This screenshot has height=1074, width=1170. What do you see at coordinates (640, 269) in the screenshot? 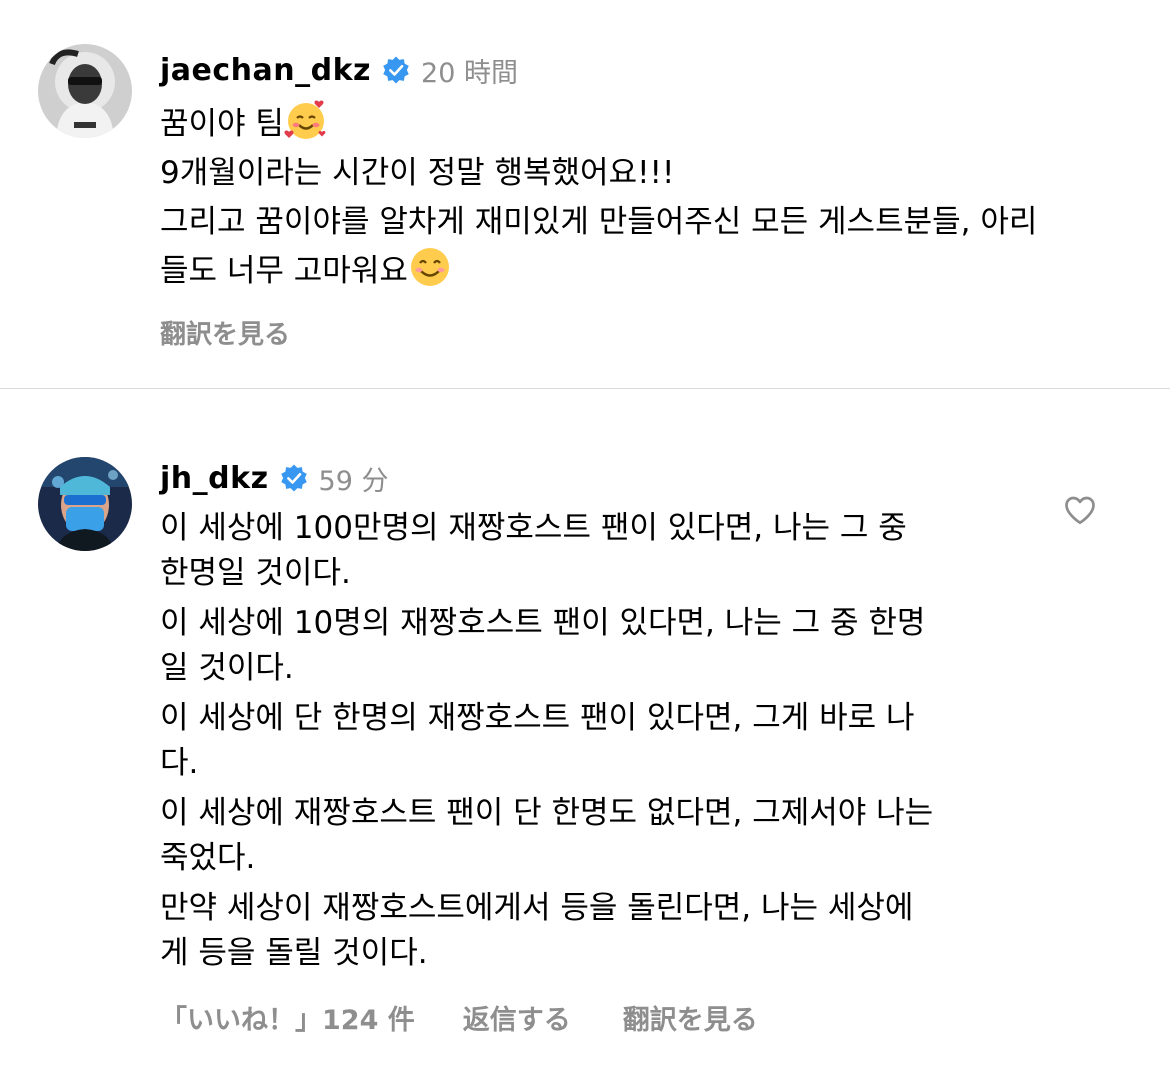
I see `comment-line: 들도 너무 고마워요` at bounding box center [640, 269].